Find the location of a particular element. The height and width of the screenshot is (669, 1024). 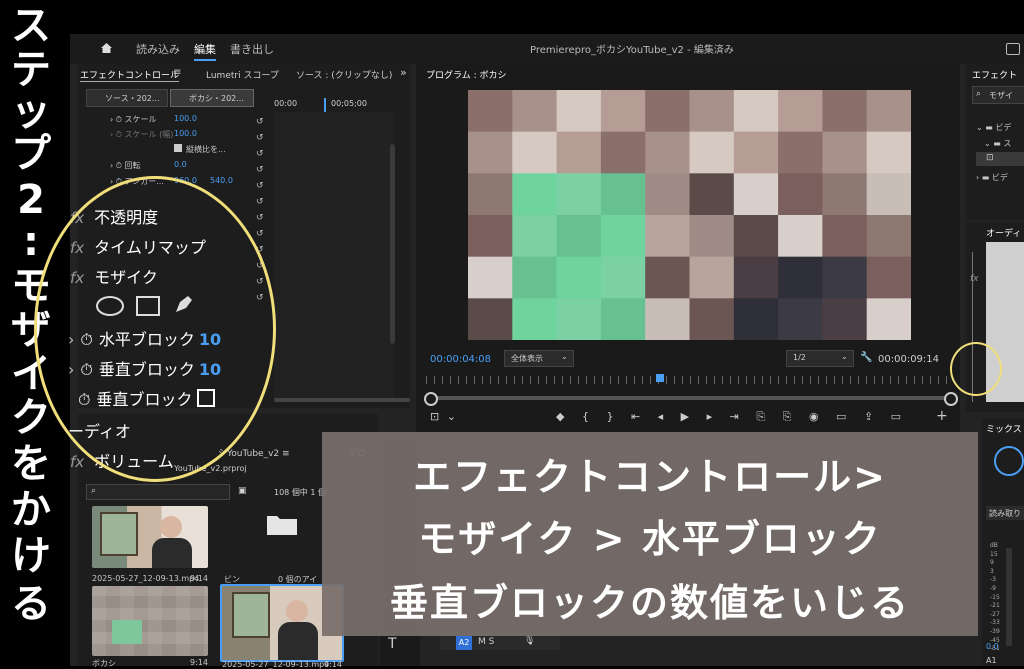

read-dropdown: 読み取り is located at coordinates (1005, 513).